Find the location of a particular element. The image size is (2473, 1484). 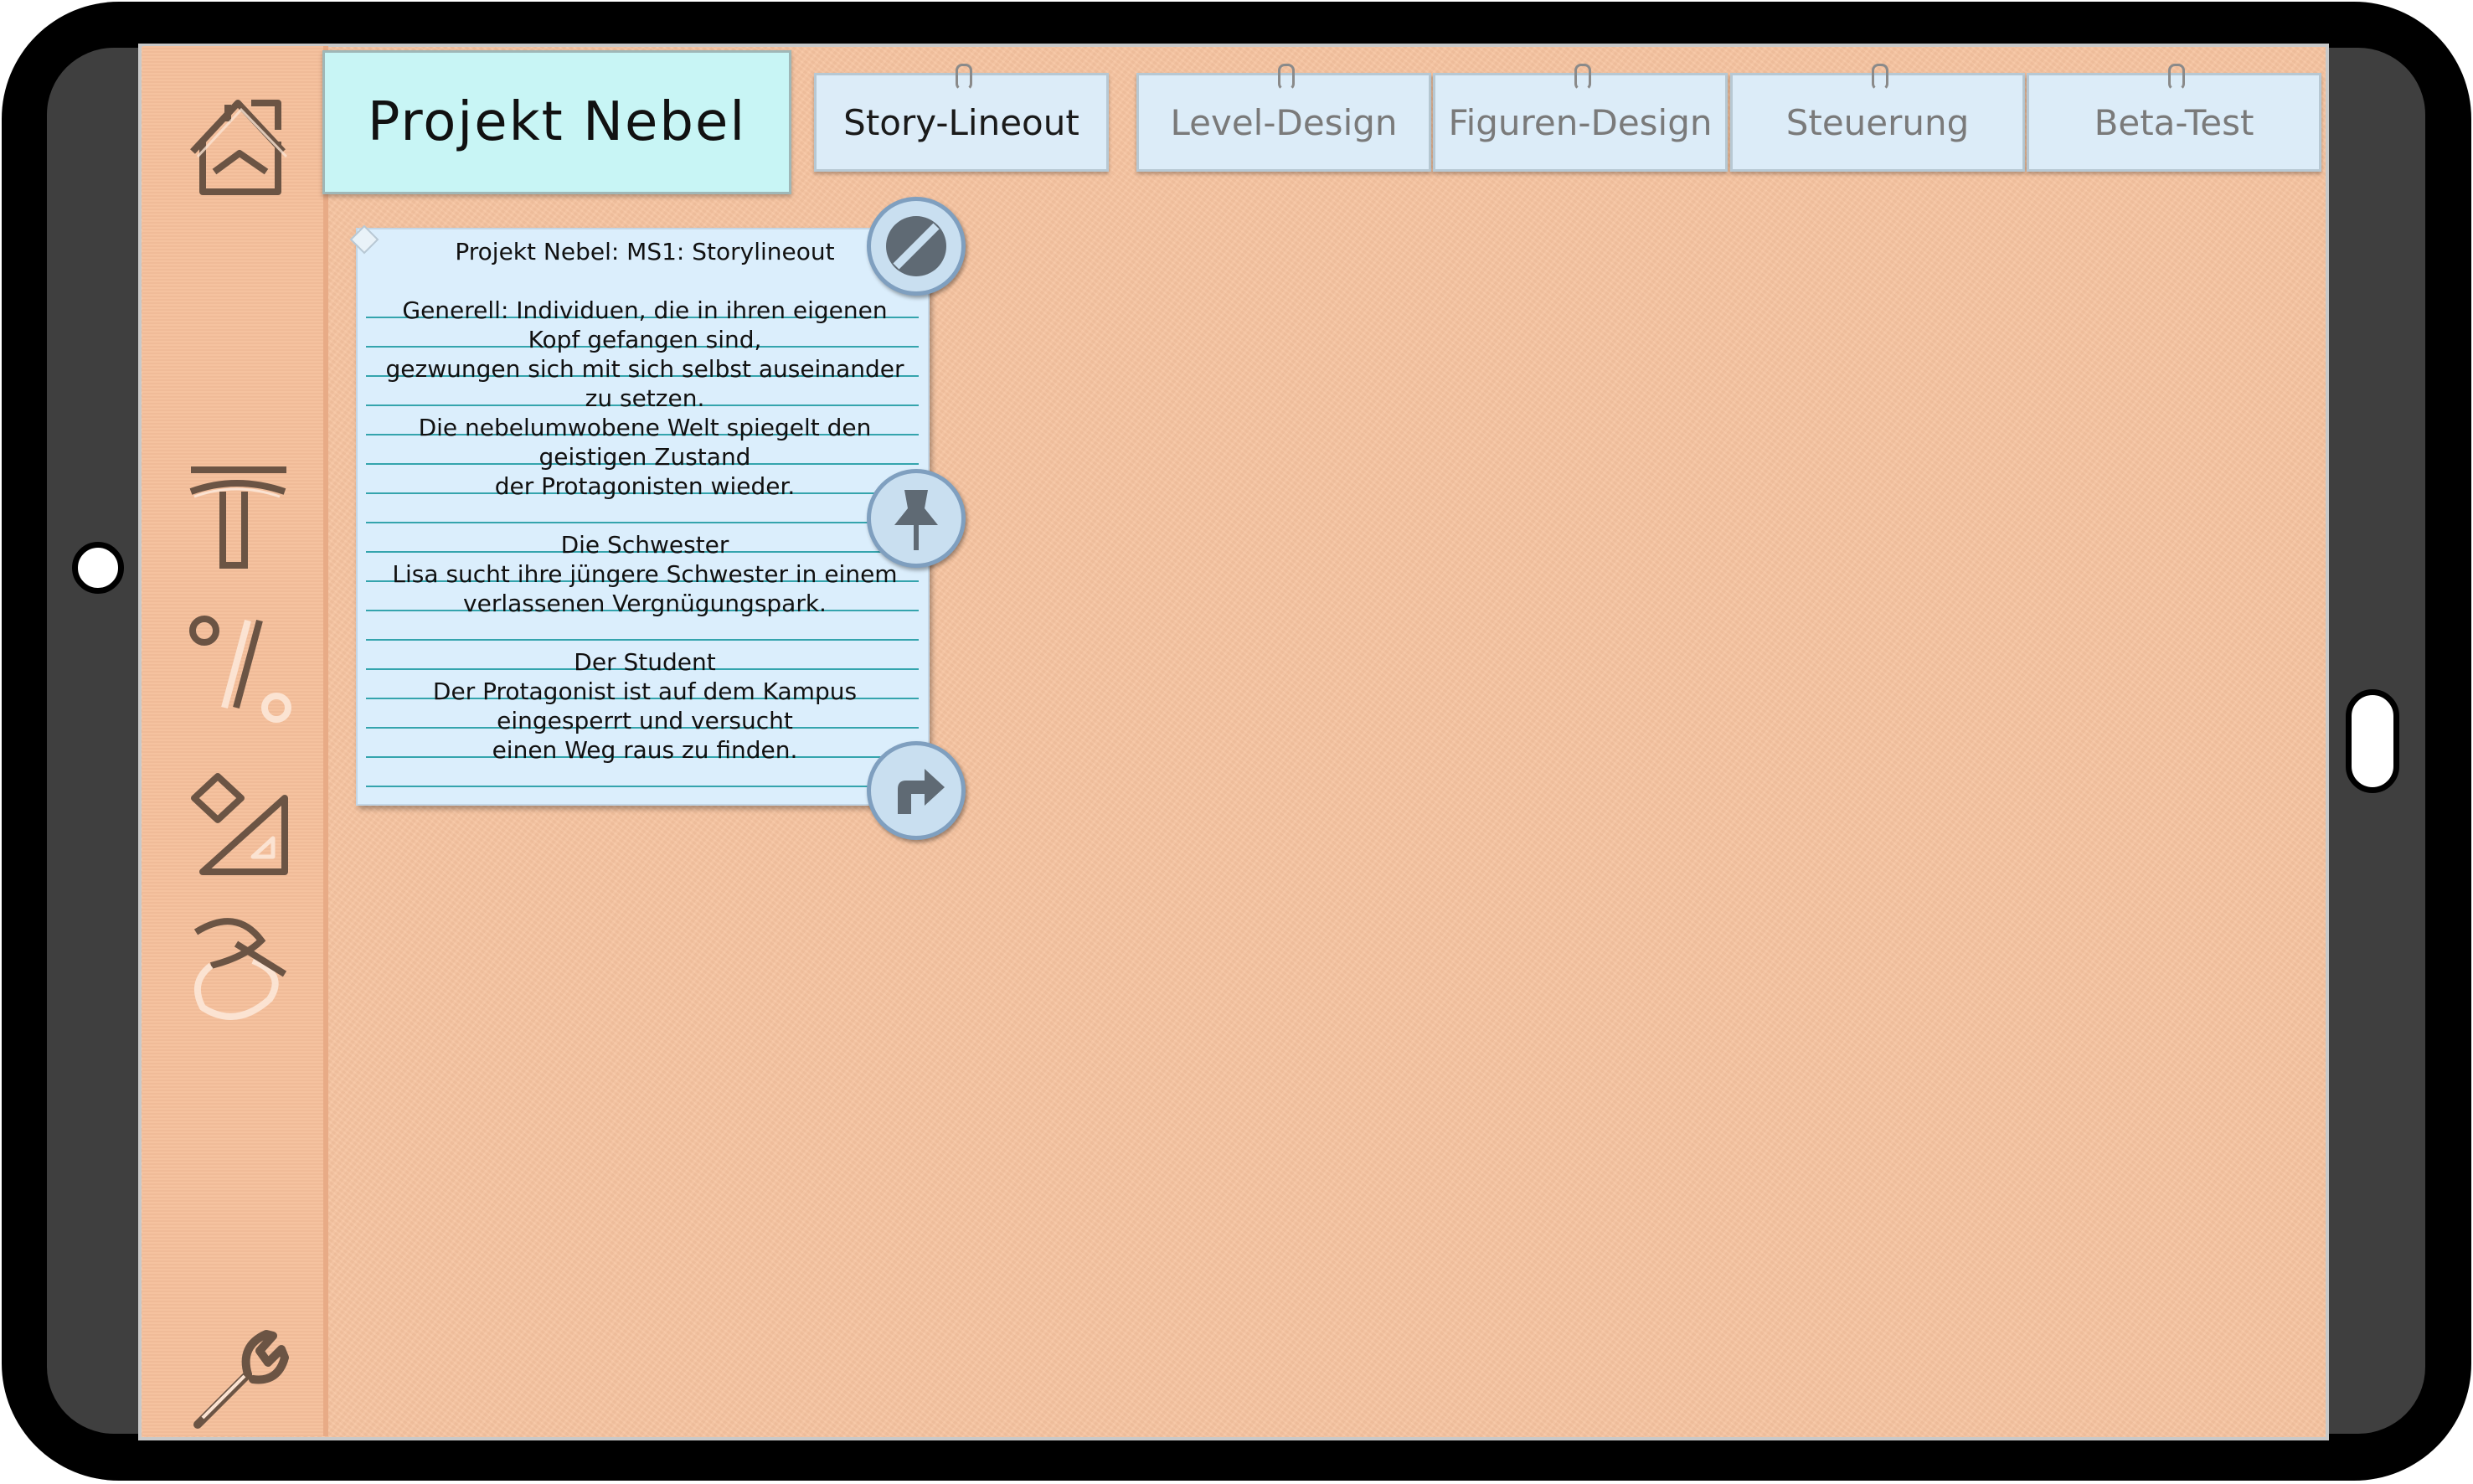

tab-label: Figuren-Design is located at coordinates (1580, 122).